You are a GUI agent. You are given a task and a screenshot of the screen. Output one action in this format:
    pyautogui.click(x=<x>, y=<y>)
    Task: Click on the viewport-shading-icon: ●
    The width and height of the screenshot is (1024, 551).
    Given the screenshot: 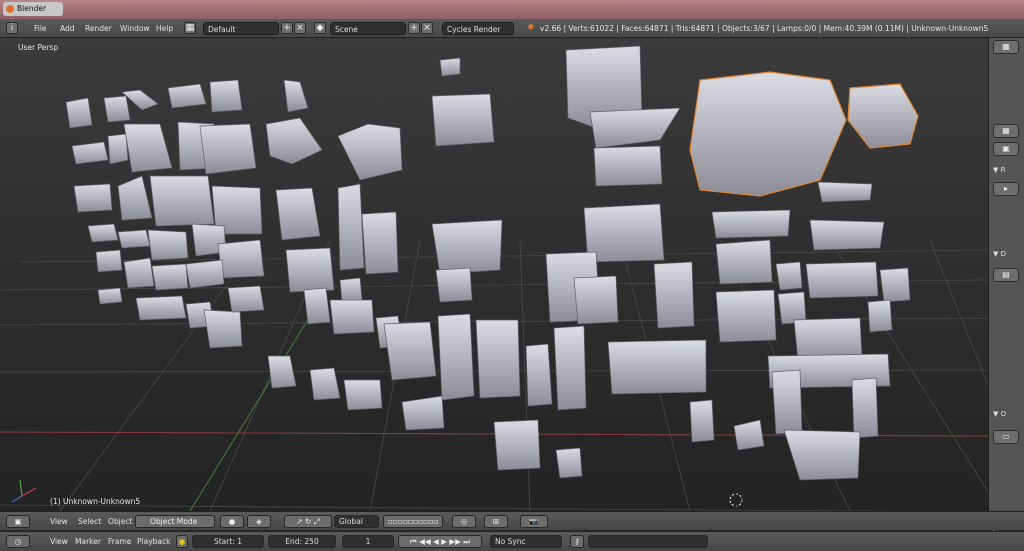 What is the action you would take?
    pyautogui.click(x=232, y=521)
    